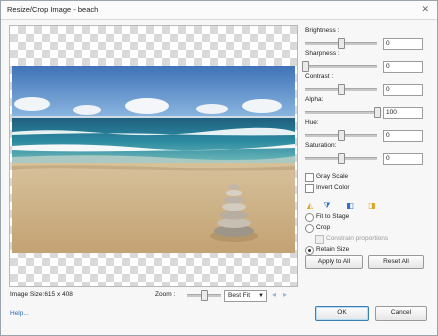 This screenshot has width=438, height=336. I want to click on gray-scale-checkbox, so click(309, 177).